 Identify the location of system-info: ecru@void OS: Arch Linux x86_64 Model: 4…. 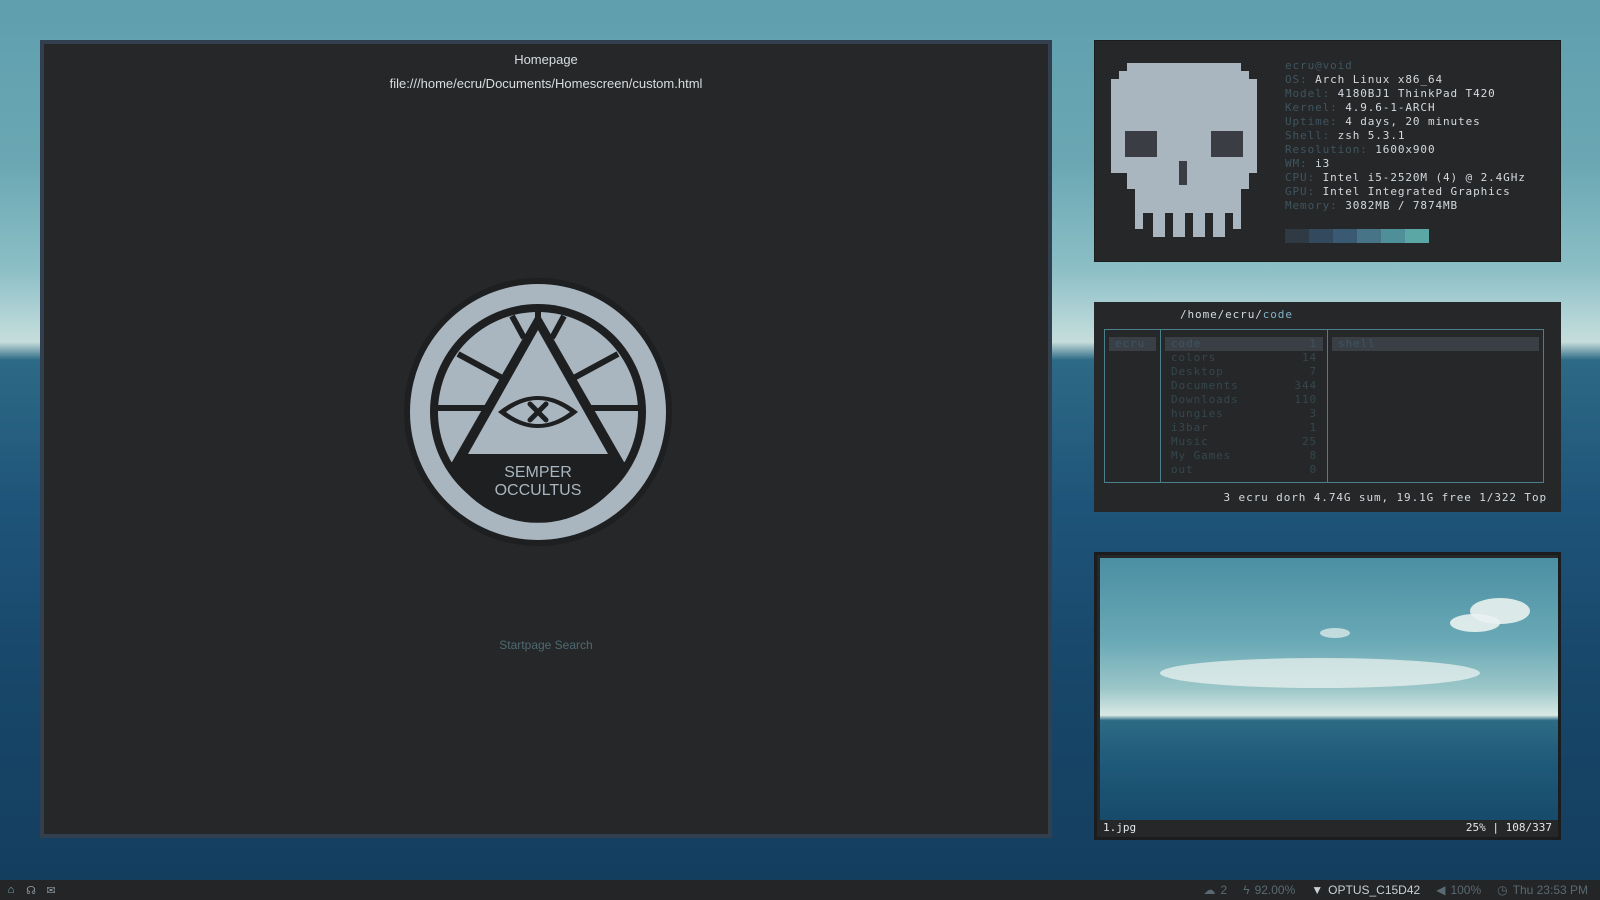
(1405, 136).